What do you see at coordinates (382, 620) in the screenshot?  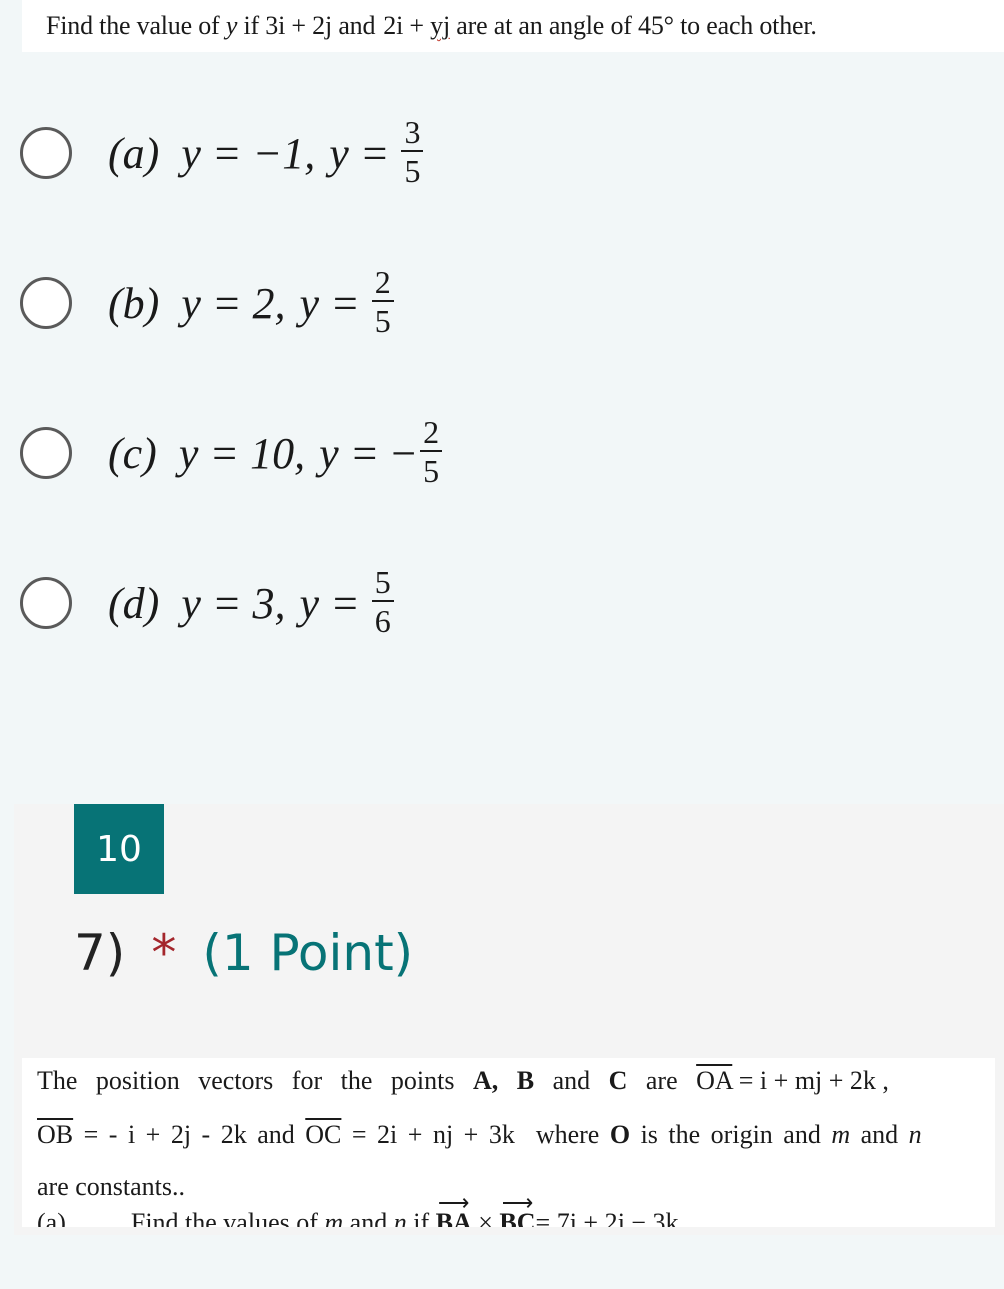 I see `fraction-denominator: 6` at bounding box center [382, 620].